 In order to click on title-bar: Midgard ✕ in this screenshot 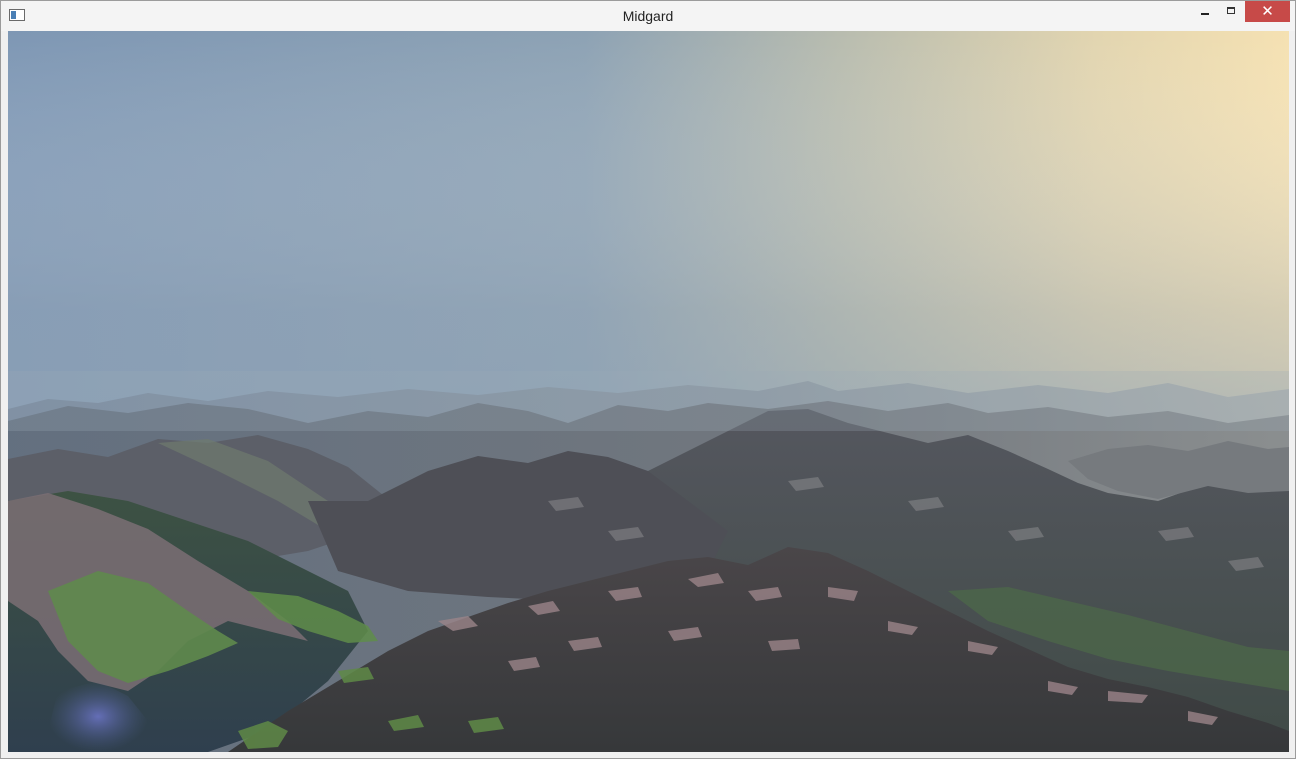, I will do `click(648, 16)`.